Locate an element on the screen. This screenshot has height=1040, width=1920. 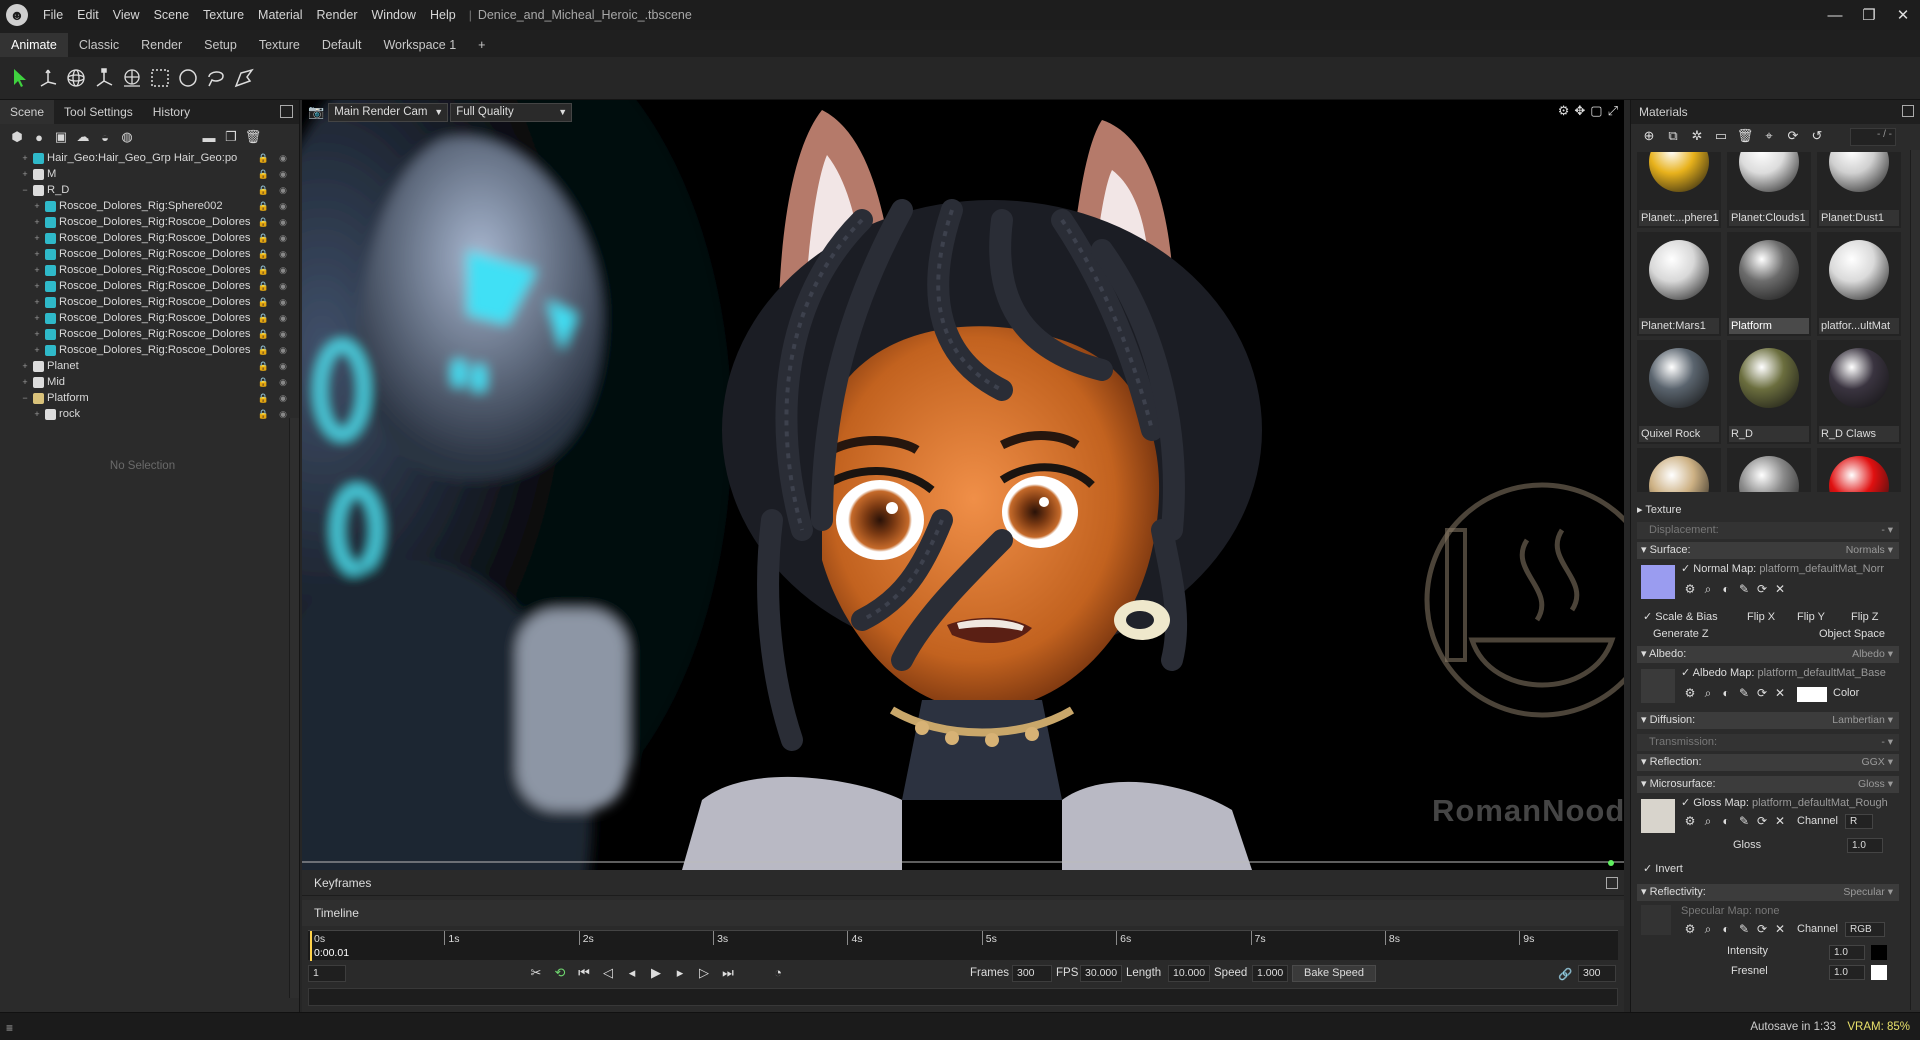
bake-speed-button: Bake Speed is located at coordinates (1334, 973).